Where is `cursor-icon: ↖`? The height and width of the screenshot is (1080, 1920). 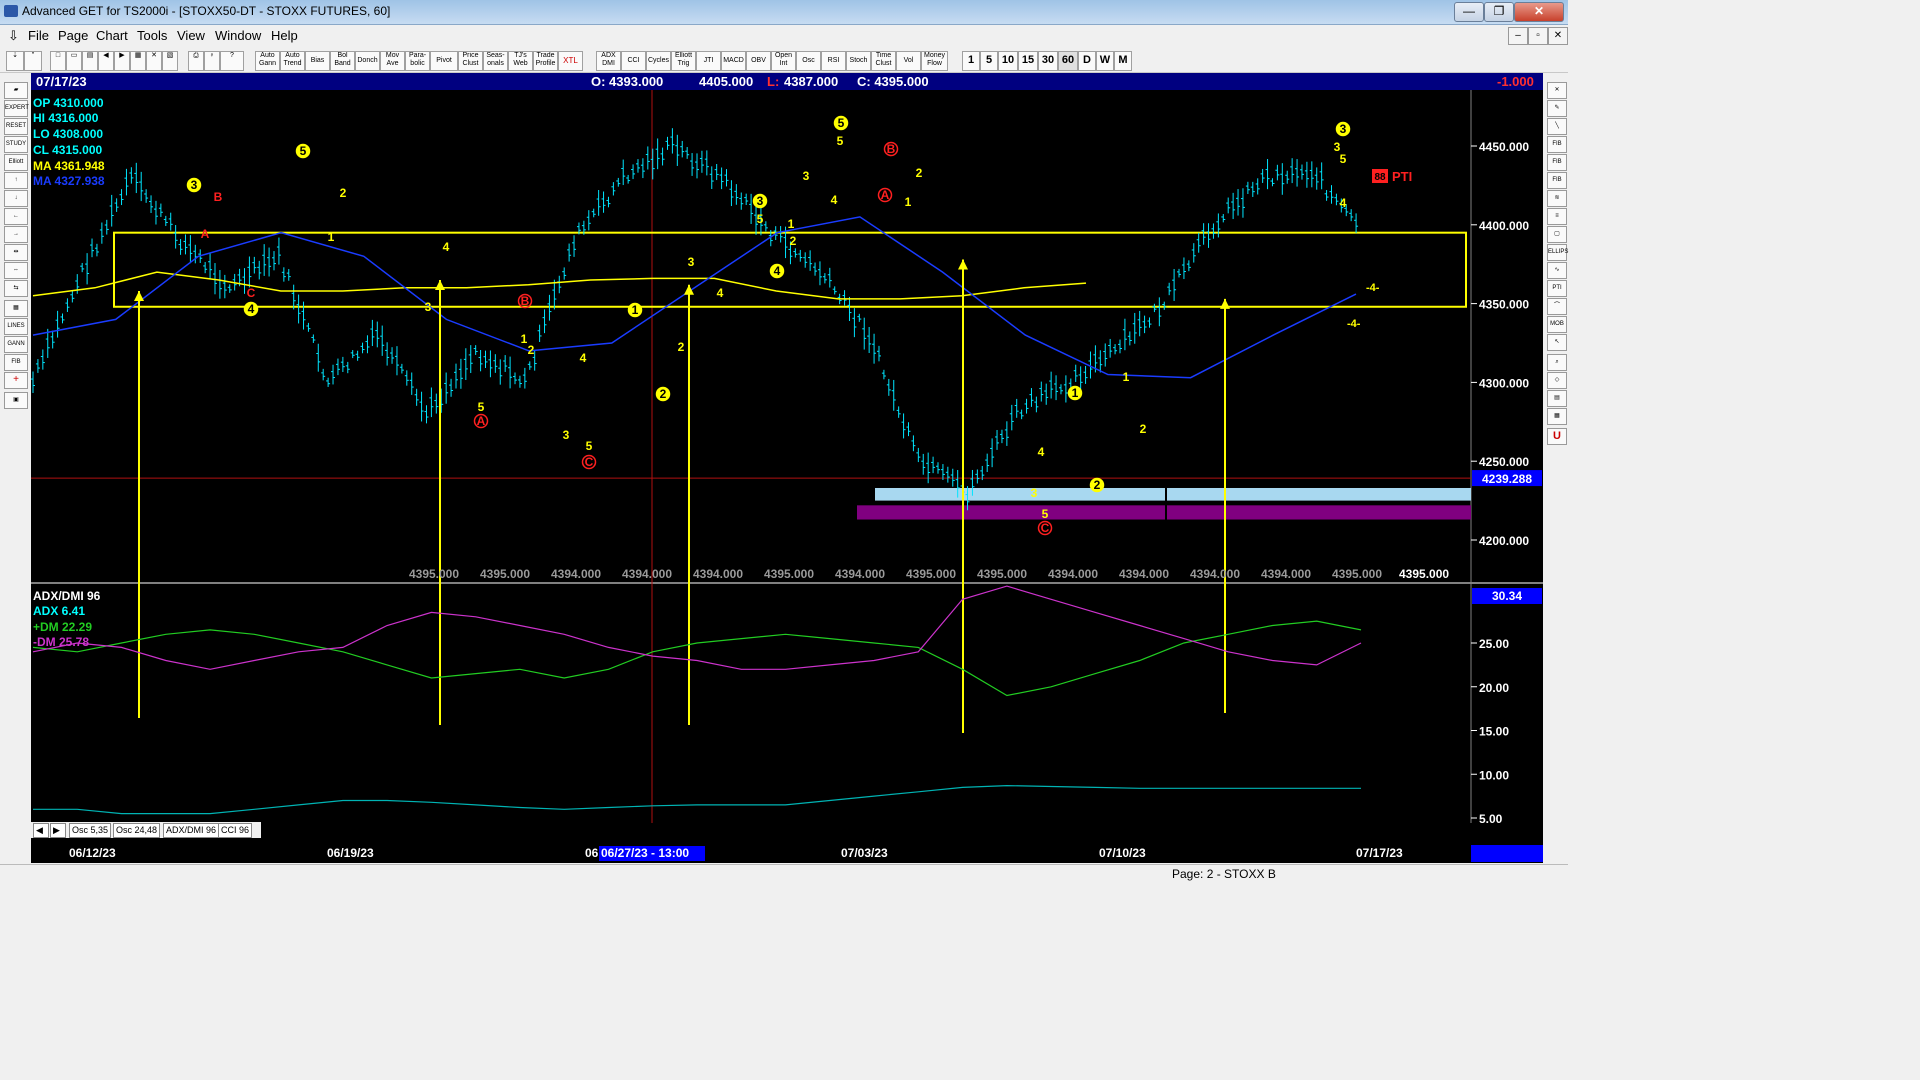 cursor-icon: ↖ is located at coordinates (1557, 342).